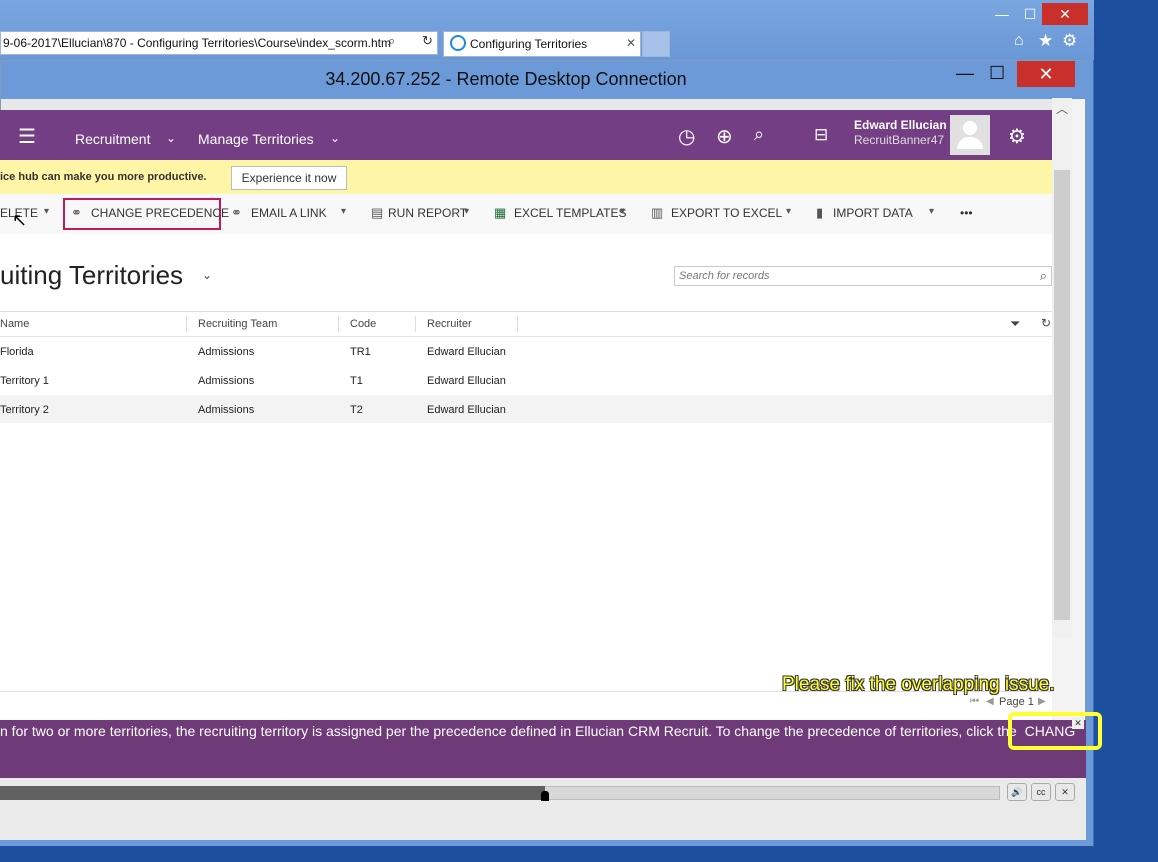 This screenshot has height=862, width=1158. I want to click on import-icon: ▮, so click(820, 212).